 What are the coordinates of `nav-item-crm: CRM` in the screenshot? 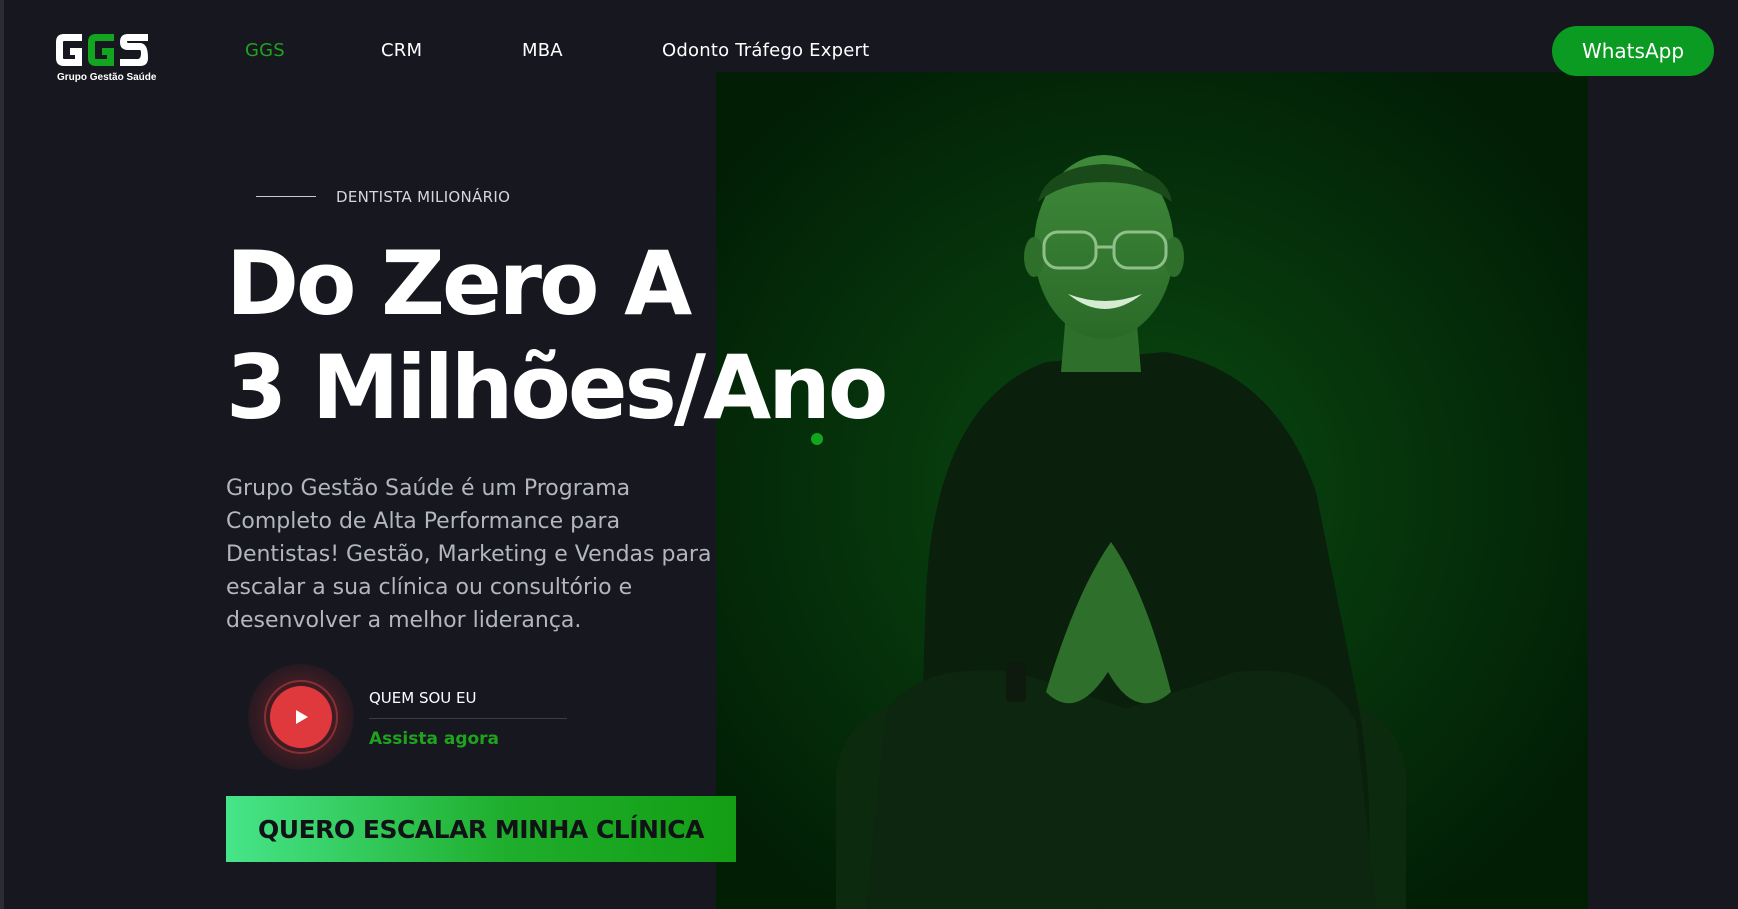 It's located at (401, 50).